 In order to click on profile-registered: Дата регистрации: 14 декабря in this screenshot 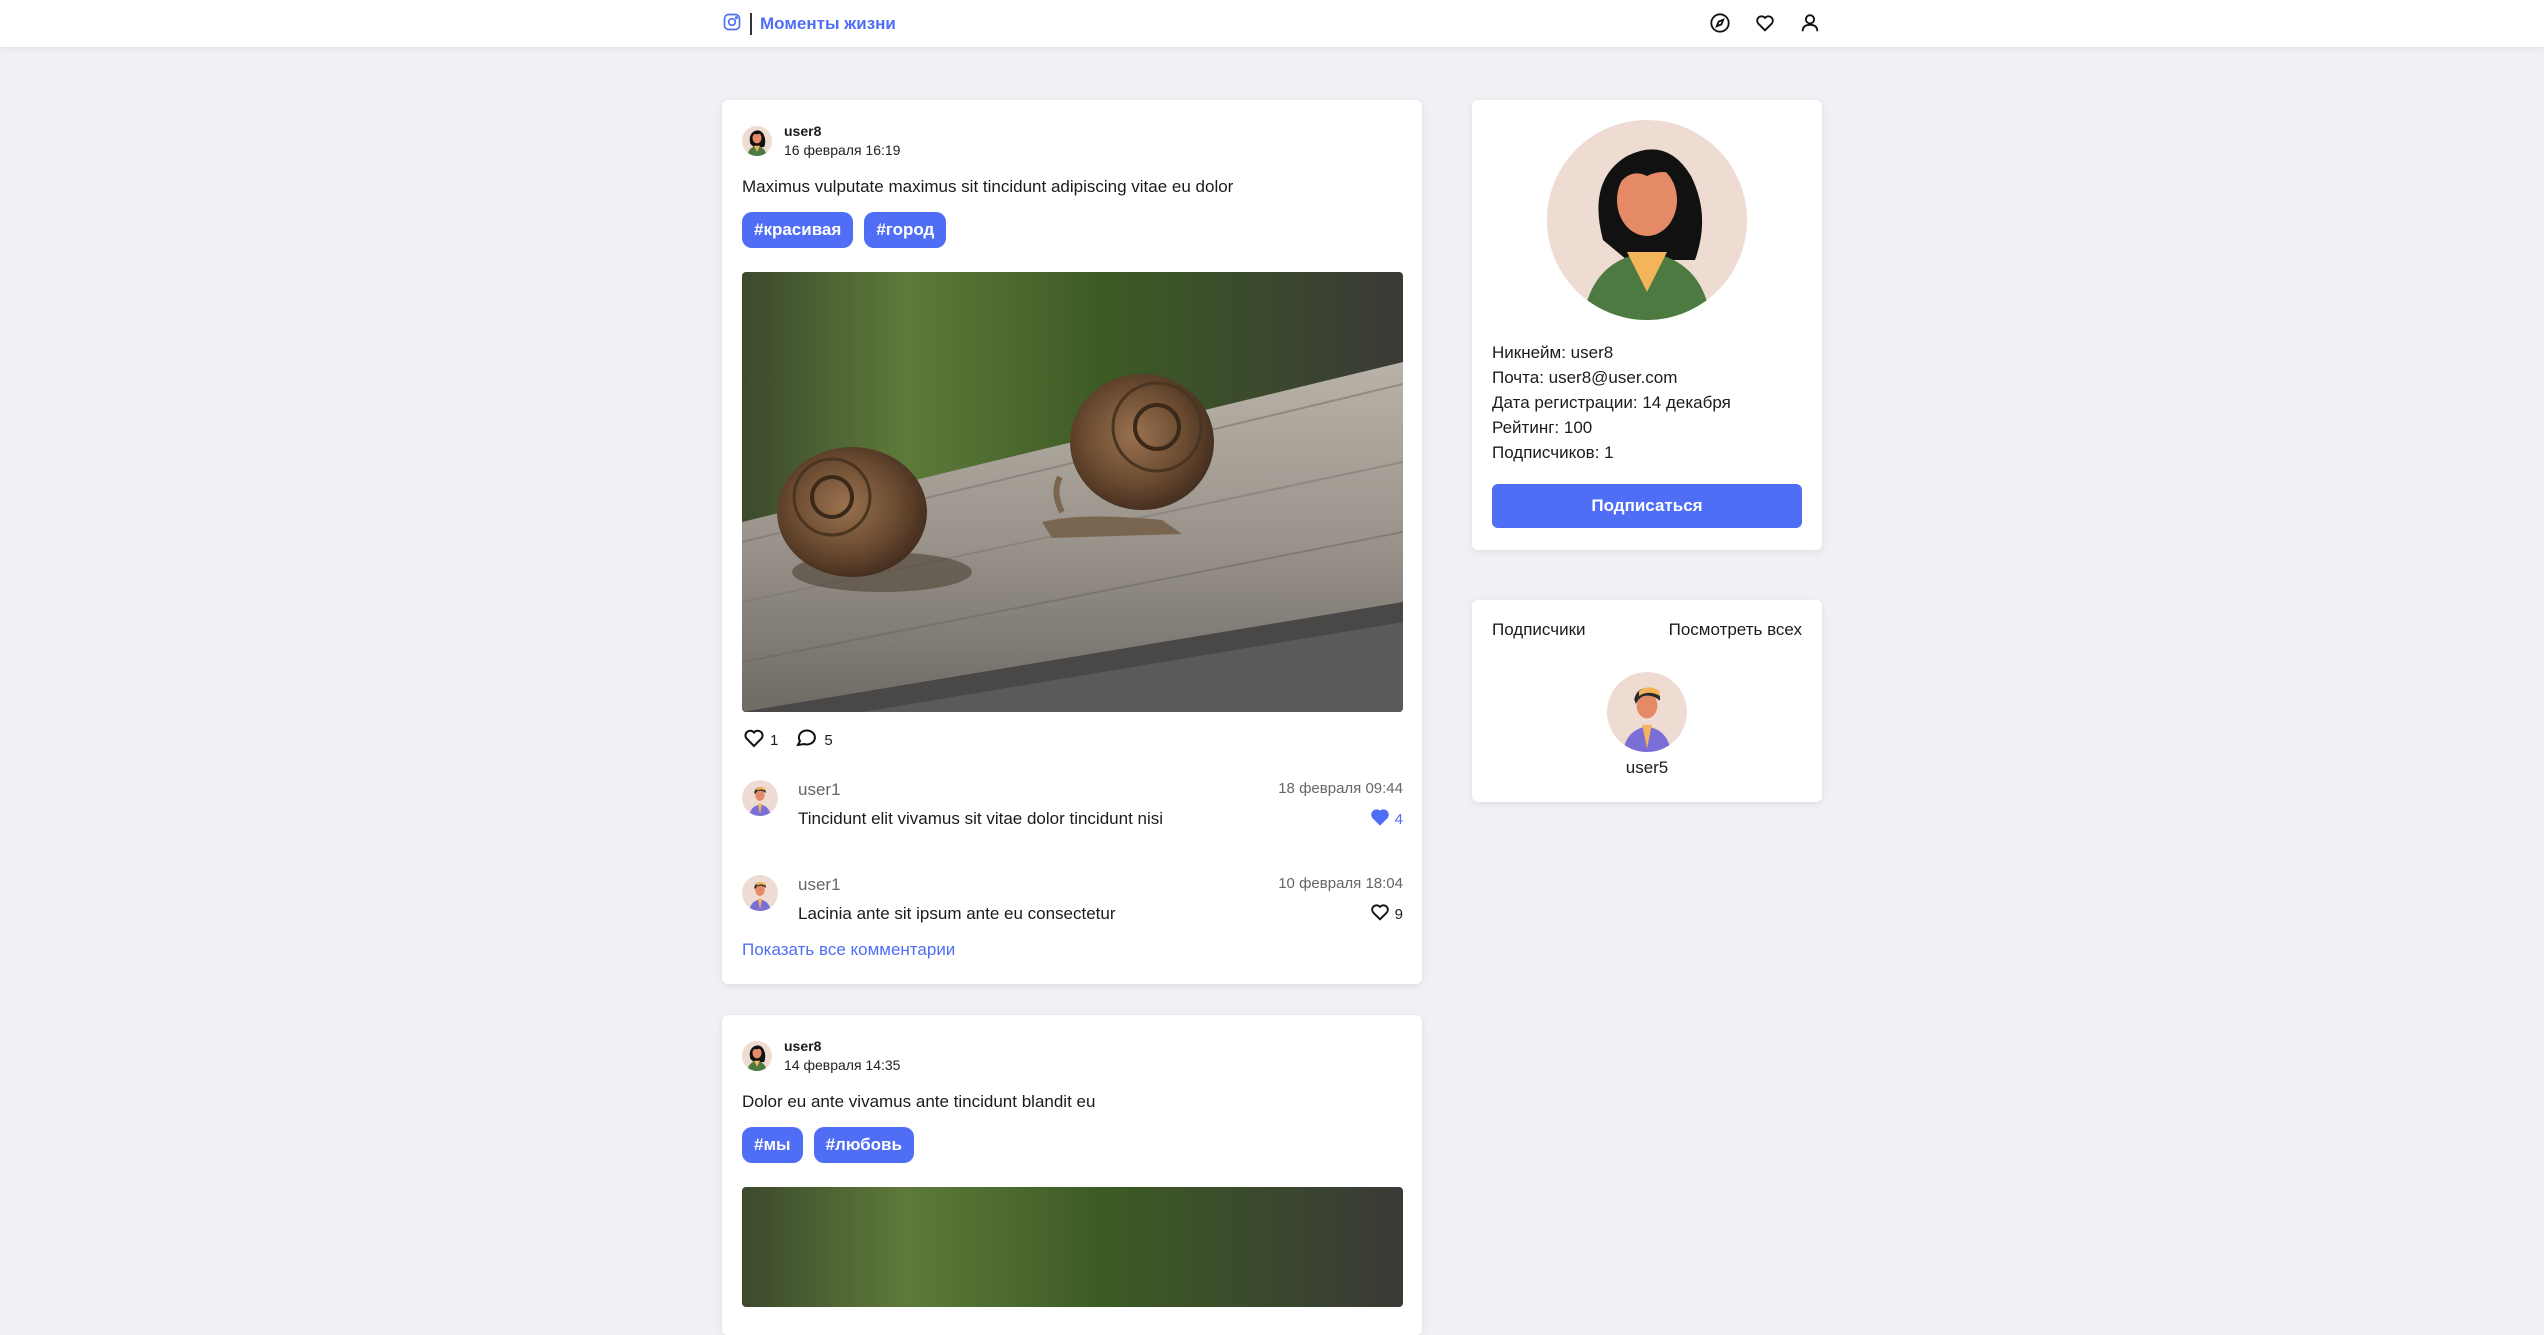, I will do `click(1611, 402)`.